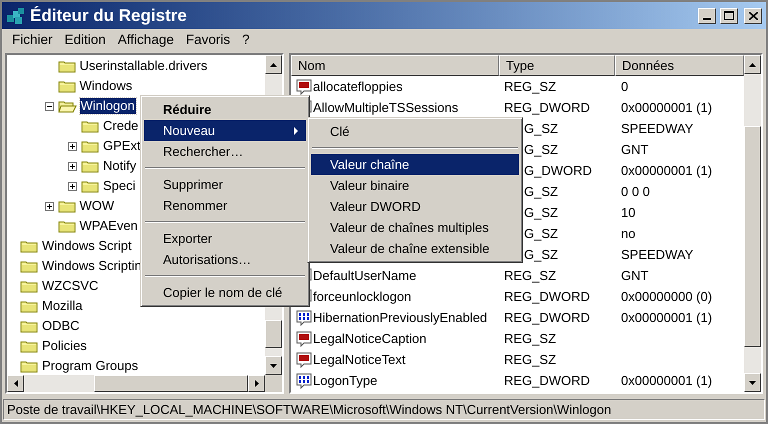 The height and width of the screenshot is (424, 768). I want to click on tree-item: Speci, so click(119, 186).